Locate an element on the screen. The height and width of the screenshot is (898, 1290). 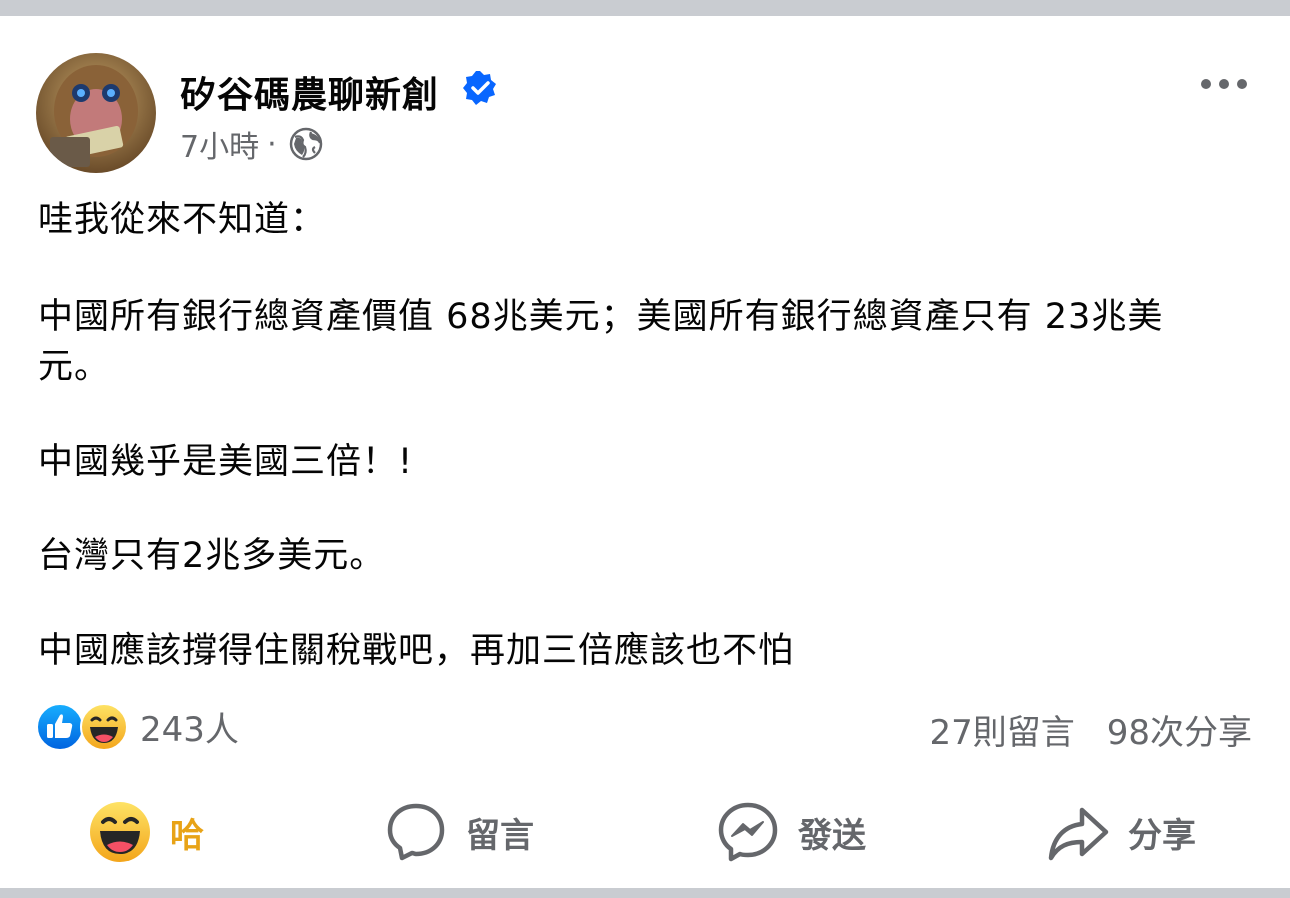
post-text-line: 中國幾乎是美國三倍！! is located at coordinates (226, 462).